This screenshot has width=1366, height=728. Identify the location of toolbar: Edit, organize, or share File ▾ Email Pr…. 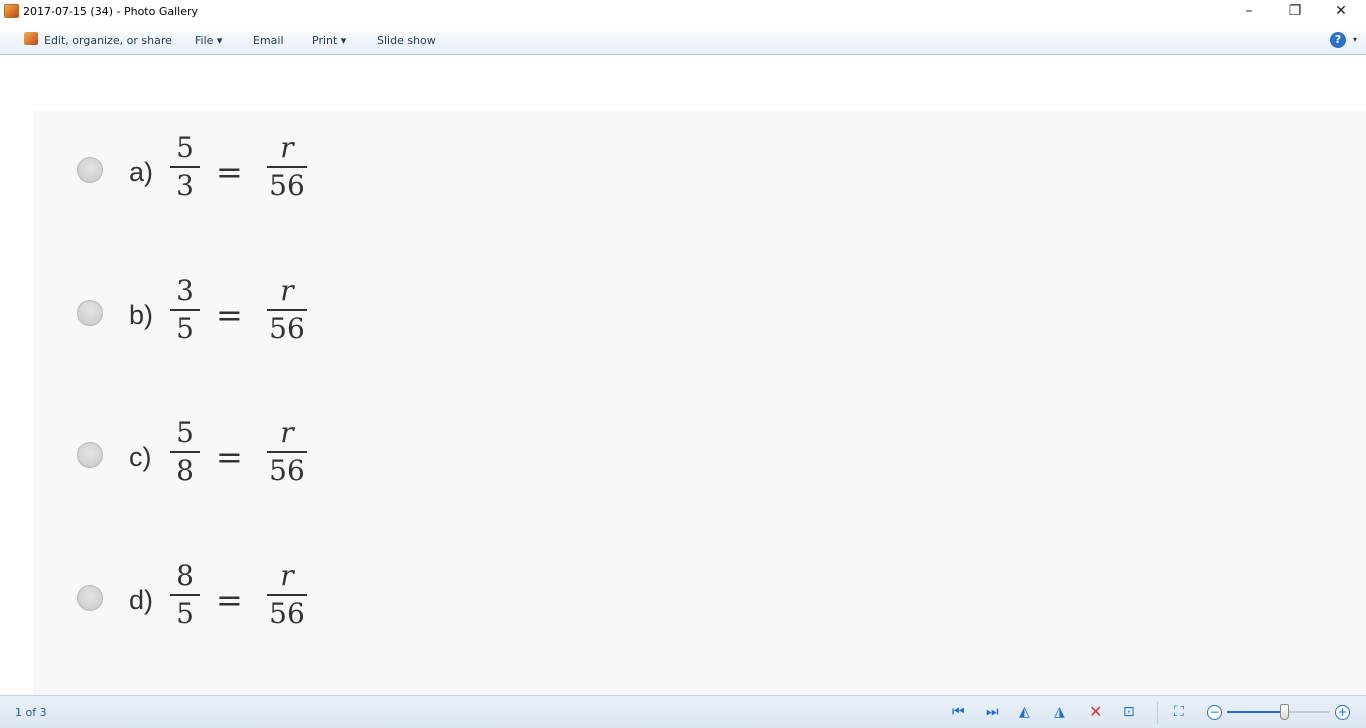
(683, 41).